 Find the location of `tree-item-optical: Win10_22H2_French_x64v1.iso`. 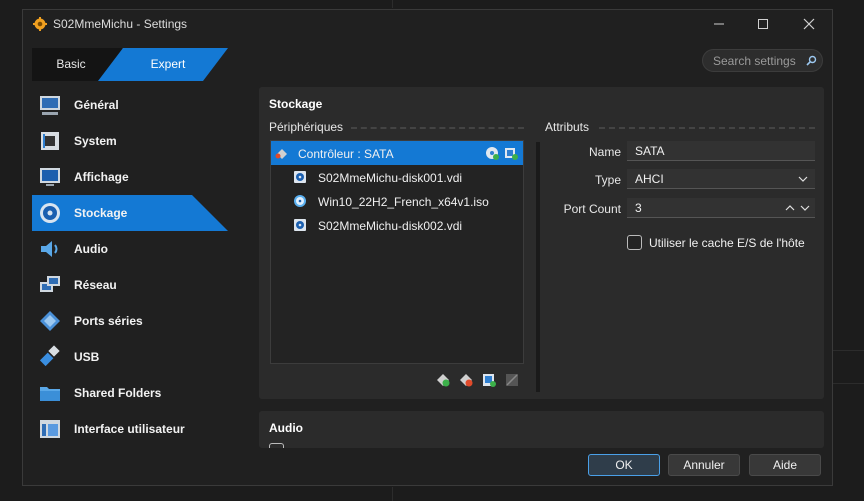

tree-item-optical: Win10_22H2_French_x64v1.iso is located at coordinates (397, 201).